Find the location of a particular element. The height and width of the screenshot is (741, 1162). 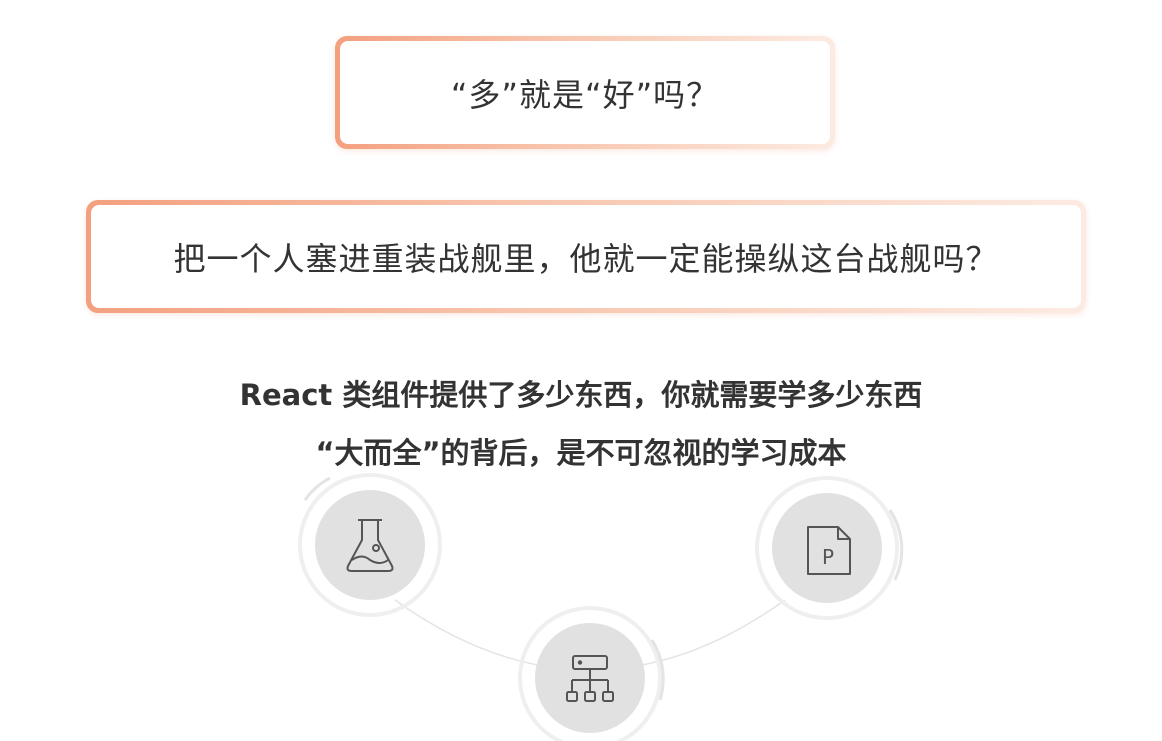

node-document: P is located at coordinates (829, 548).